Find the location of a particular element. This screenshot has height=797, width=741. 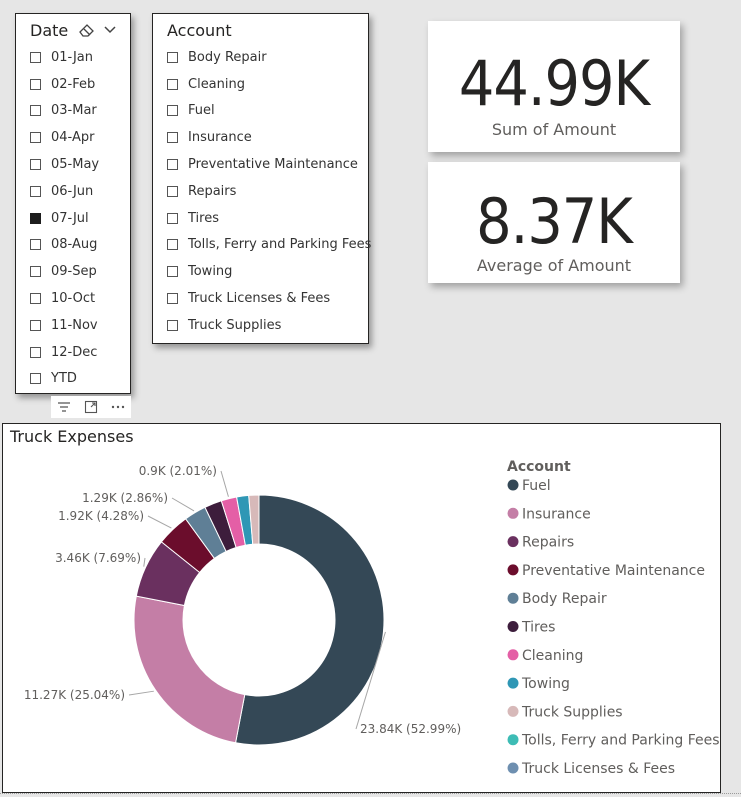

slicer-item-label: Towing is located at coordinates (210, 272).